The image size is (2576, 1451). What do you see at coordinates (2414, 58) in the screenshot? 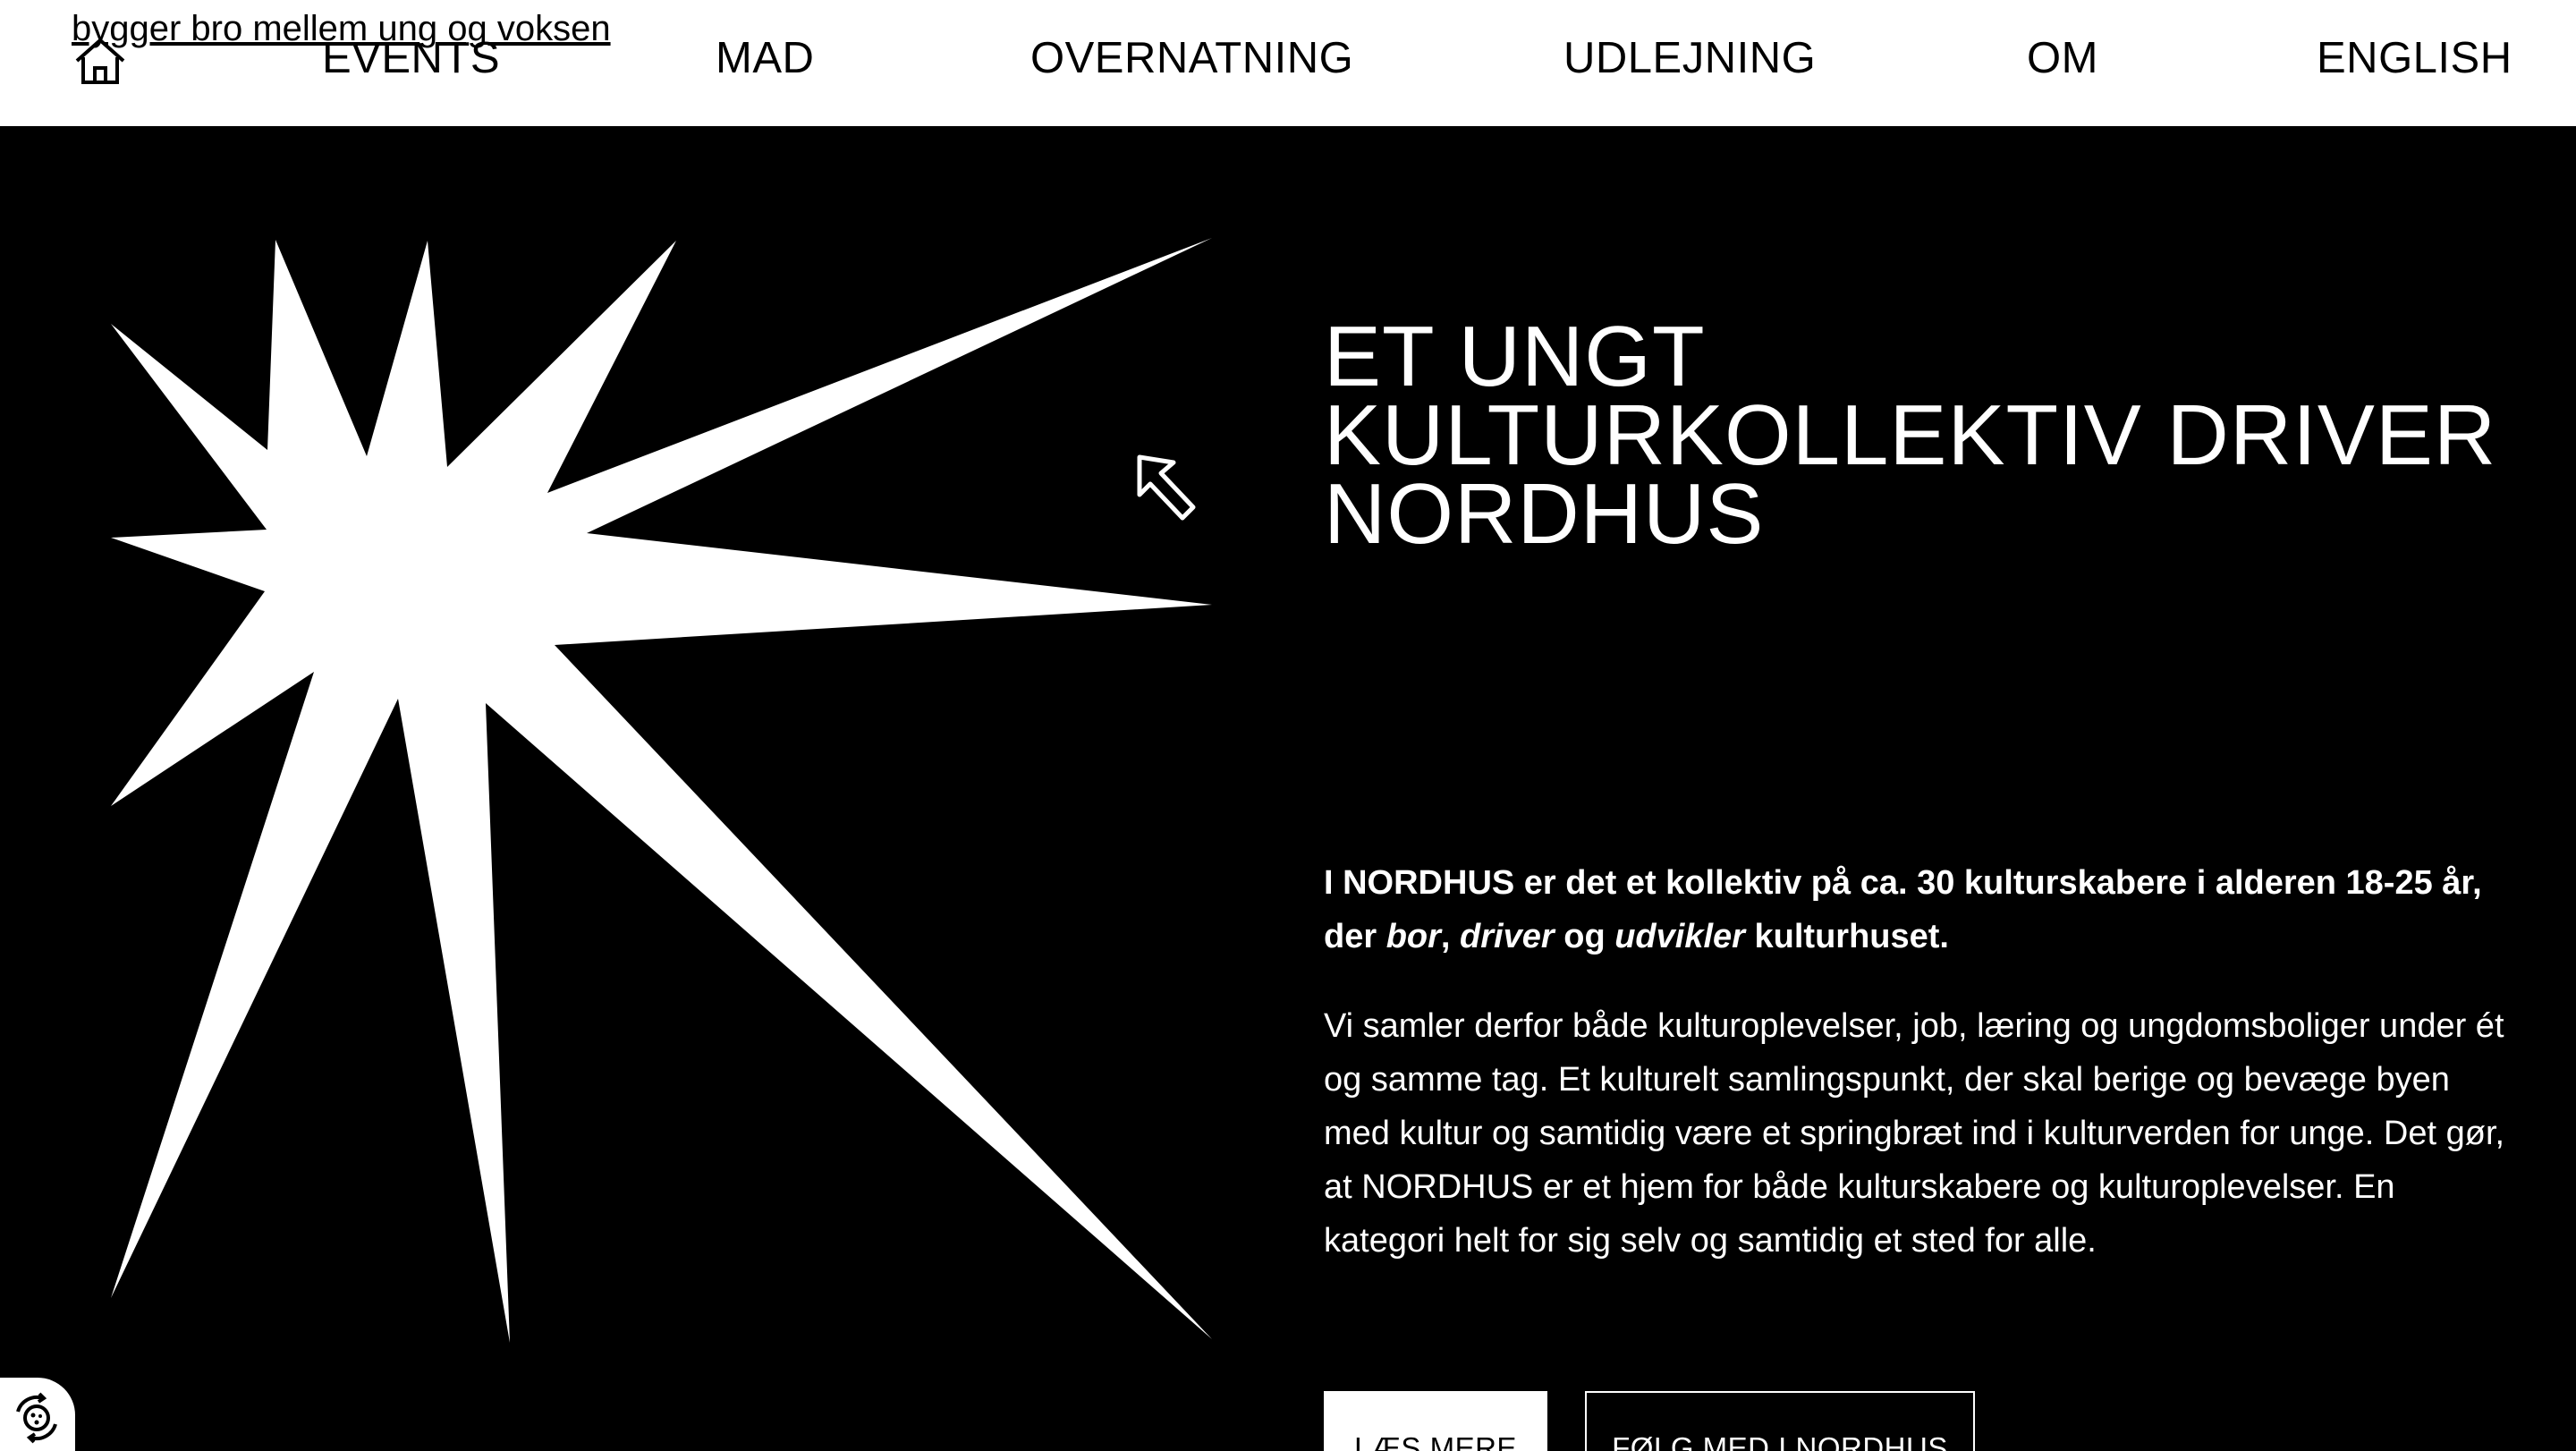
I see `nav-english: ENGLISH` at bounding box center [2414, 58].